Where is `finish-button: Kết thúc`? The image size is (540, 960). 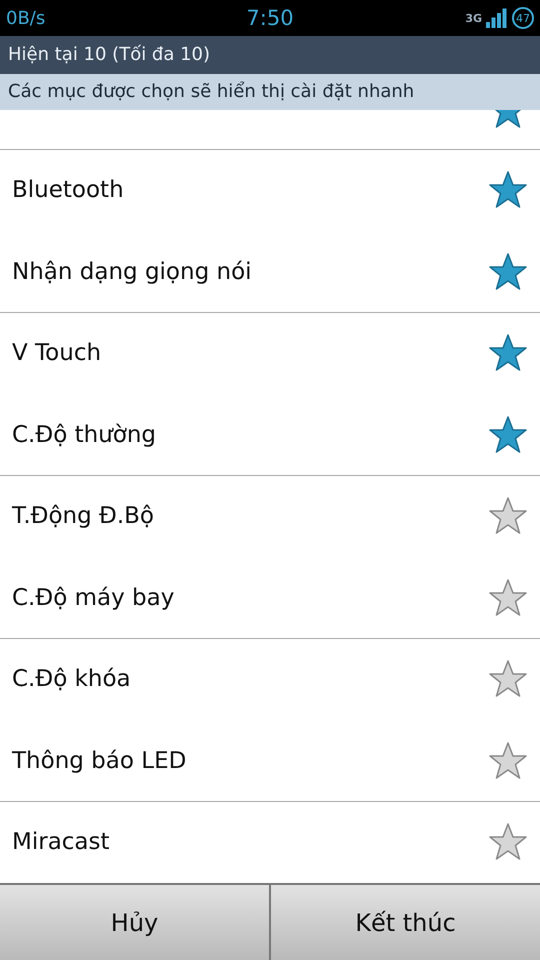 finish-button: Kết thúc is located at coordinates (405, 922).